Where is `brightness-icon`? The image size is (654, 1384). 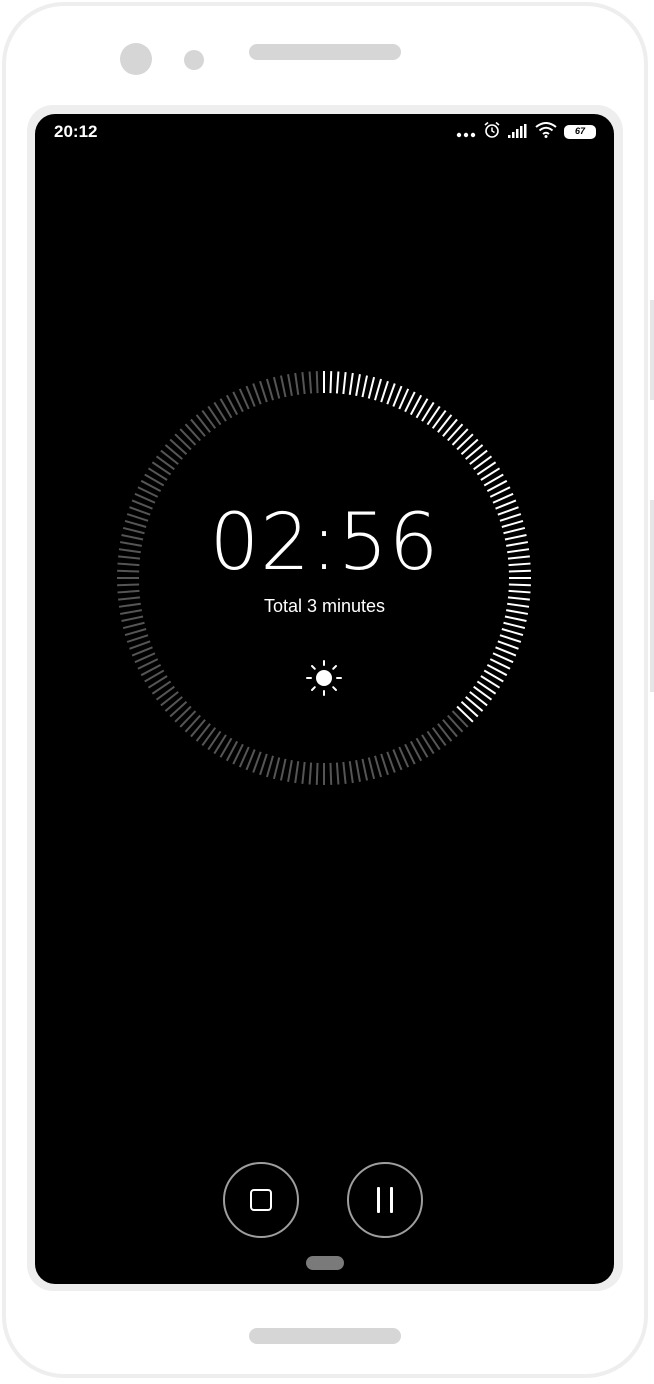 brightness-icon is located at coordinates (324, 678).